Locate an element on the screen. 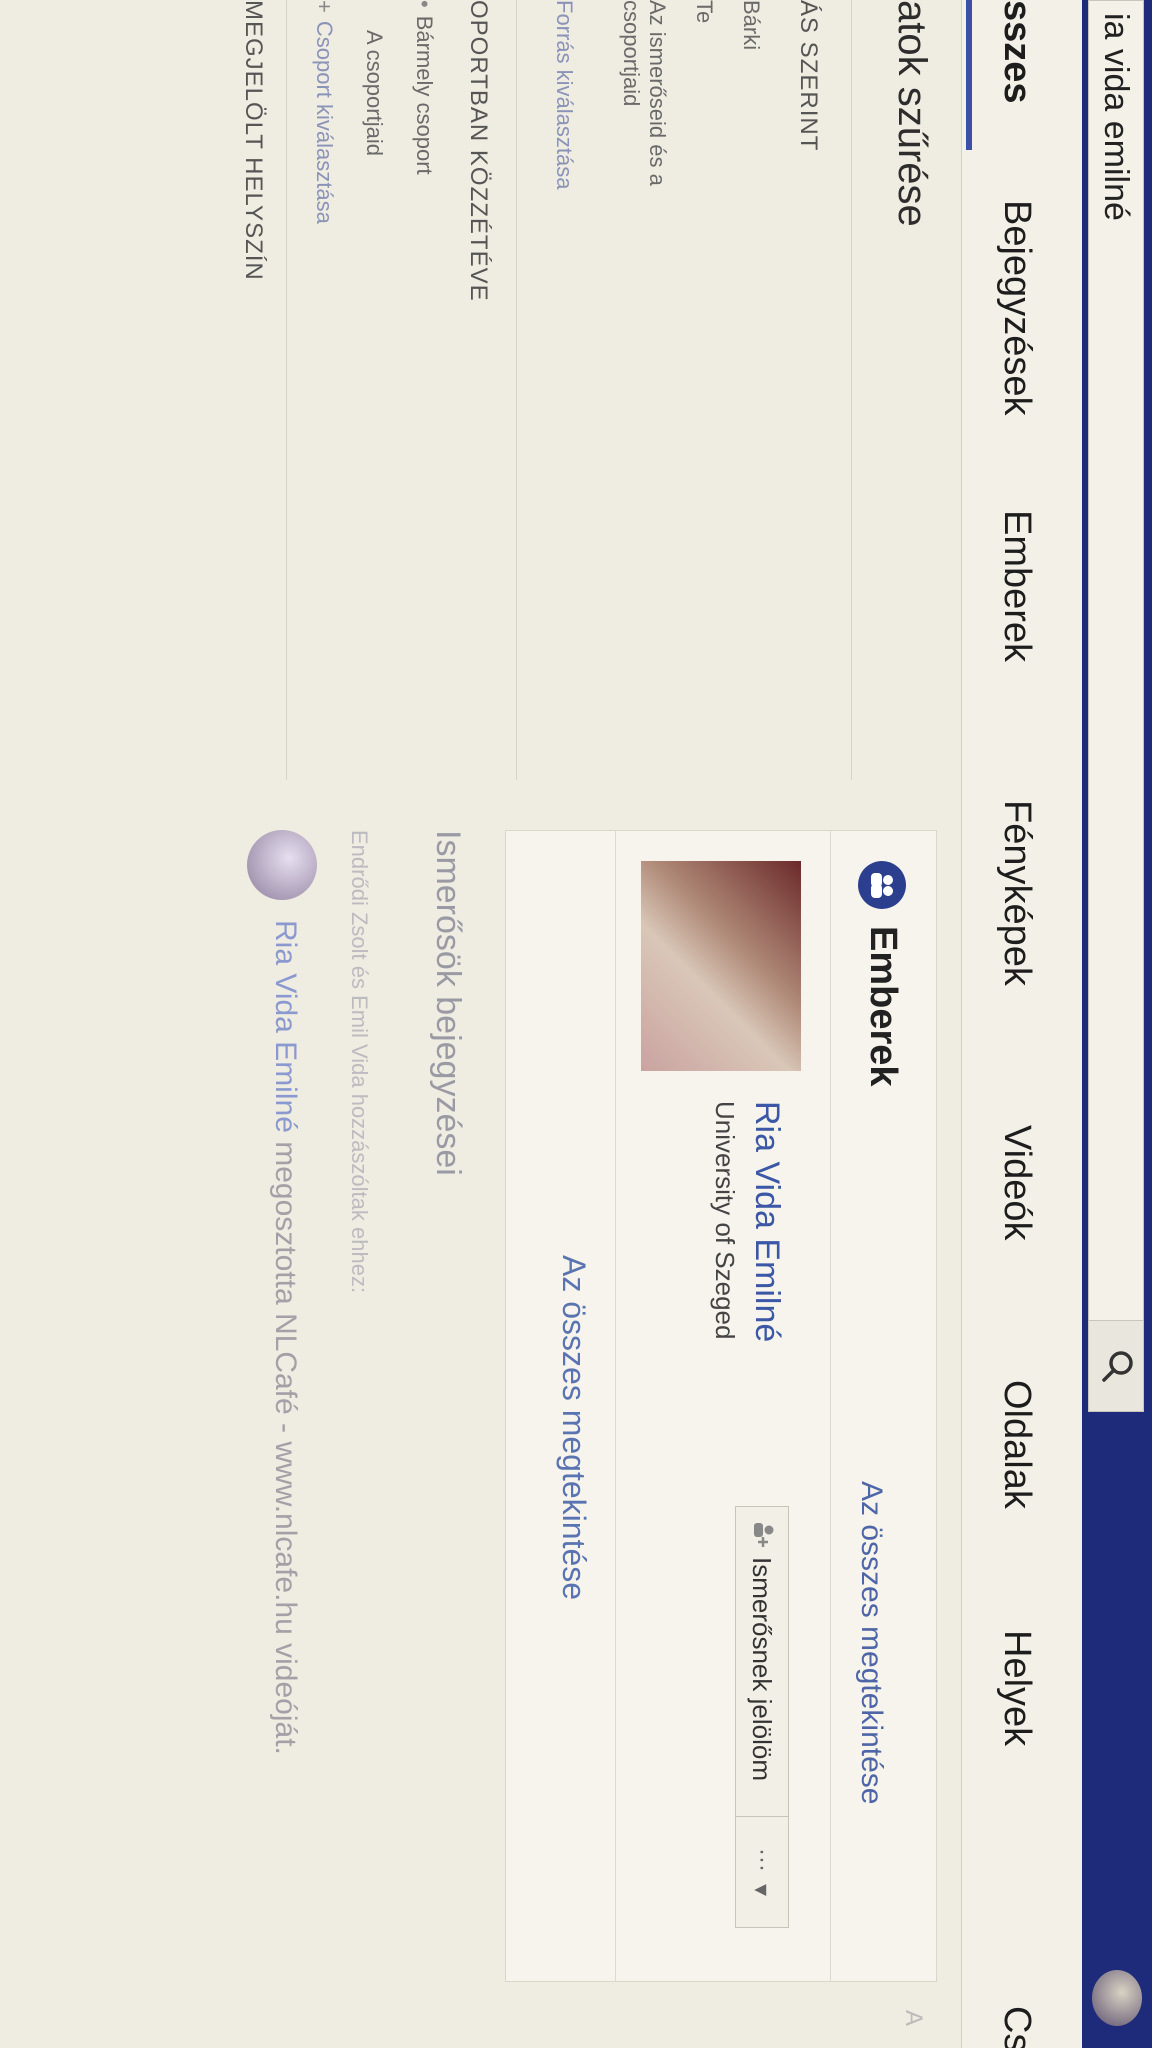 Image resolution: width=1152 pixels, height=2048 pixels. friend-posts-title: Ismerősök bejegyzései is located at coordinates (448, 1003).